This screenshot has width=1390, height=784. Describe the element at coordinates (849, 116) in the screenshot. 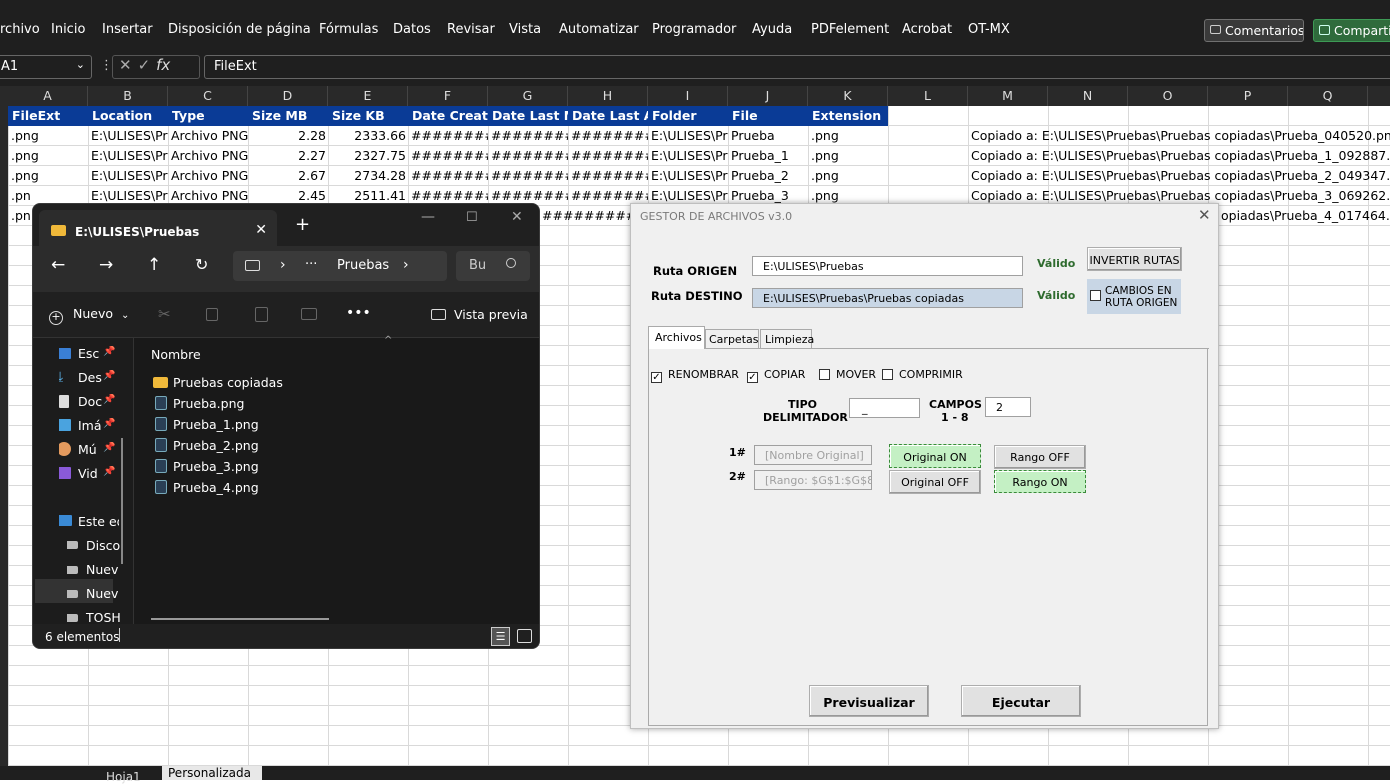

I see `table-header: Extension` at that location.